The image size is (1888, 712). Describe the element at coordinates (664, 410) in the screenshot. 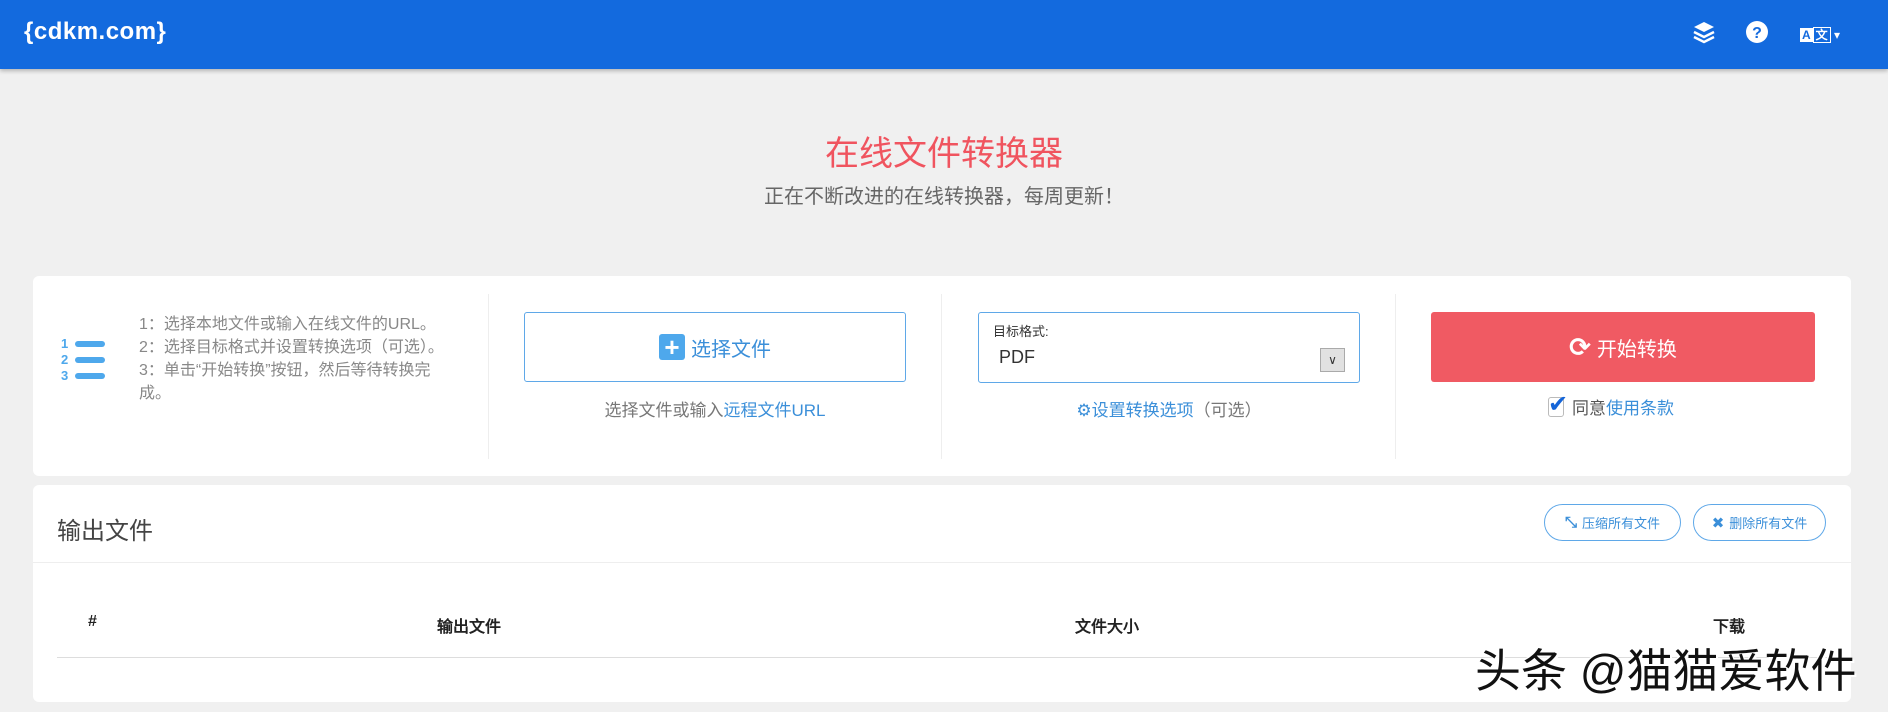

I see `hint-prefix: 选择文件或输入` at that location.